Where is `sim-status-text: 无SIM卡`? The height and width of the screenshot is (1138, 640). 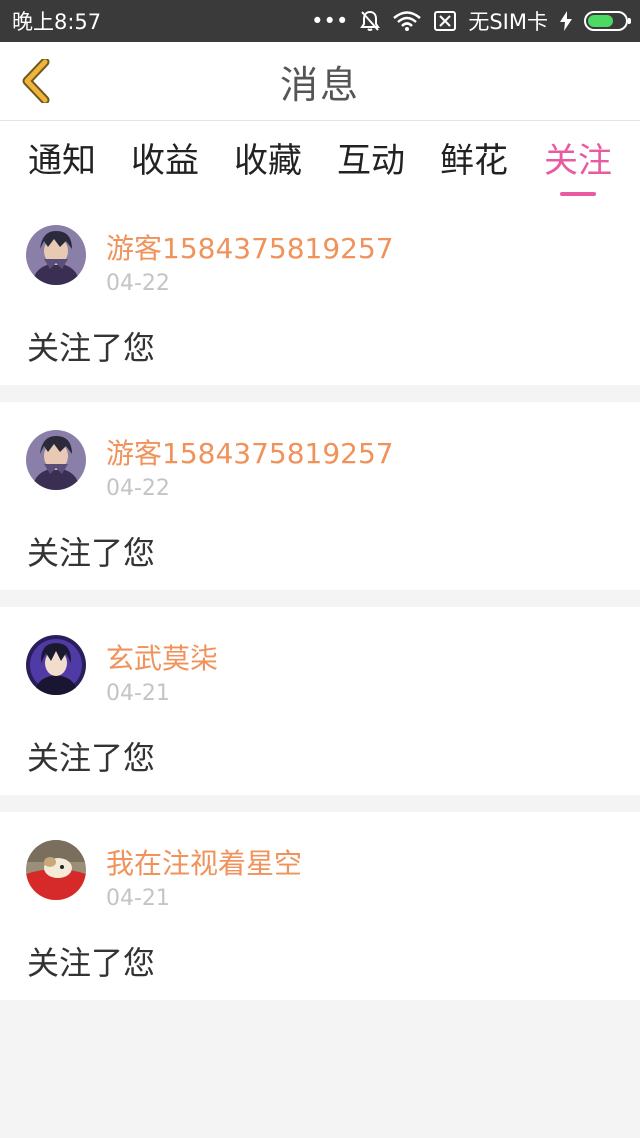 sim-status-text: 无SIM卡 is located at coordinates (508, 22).